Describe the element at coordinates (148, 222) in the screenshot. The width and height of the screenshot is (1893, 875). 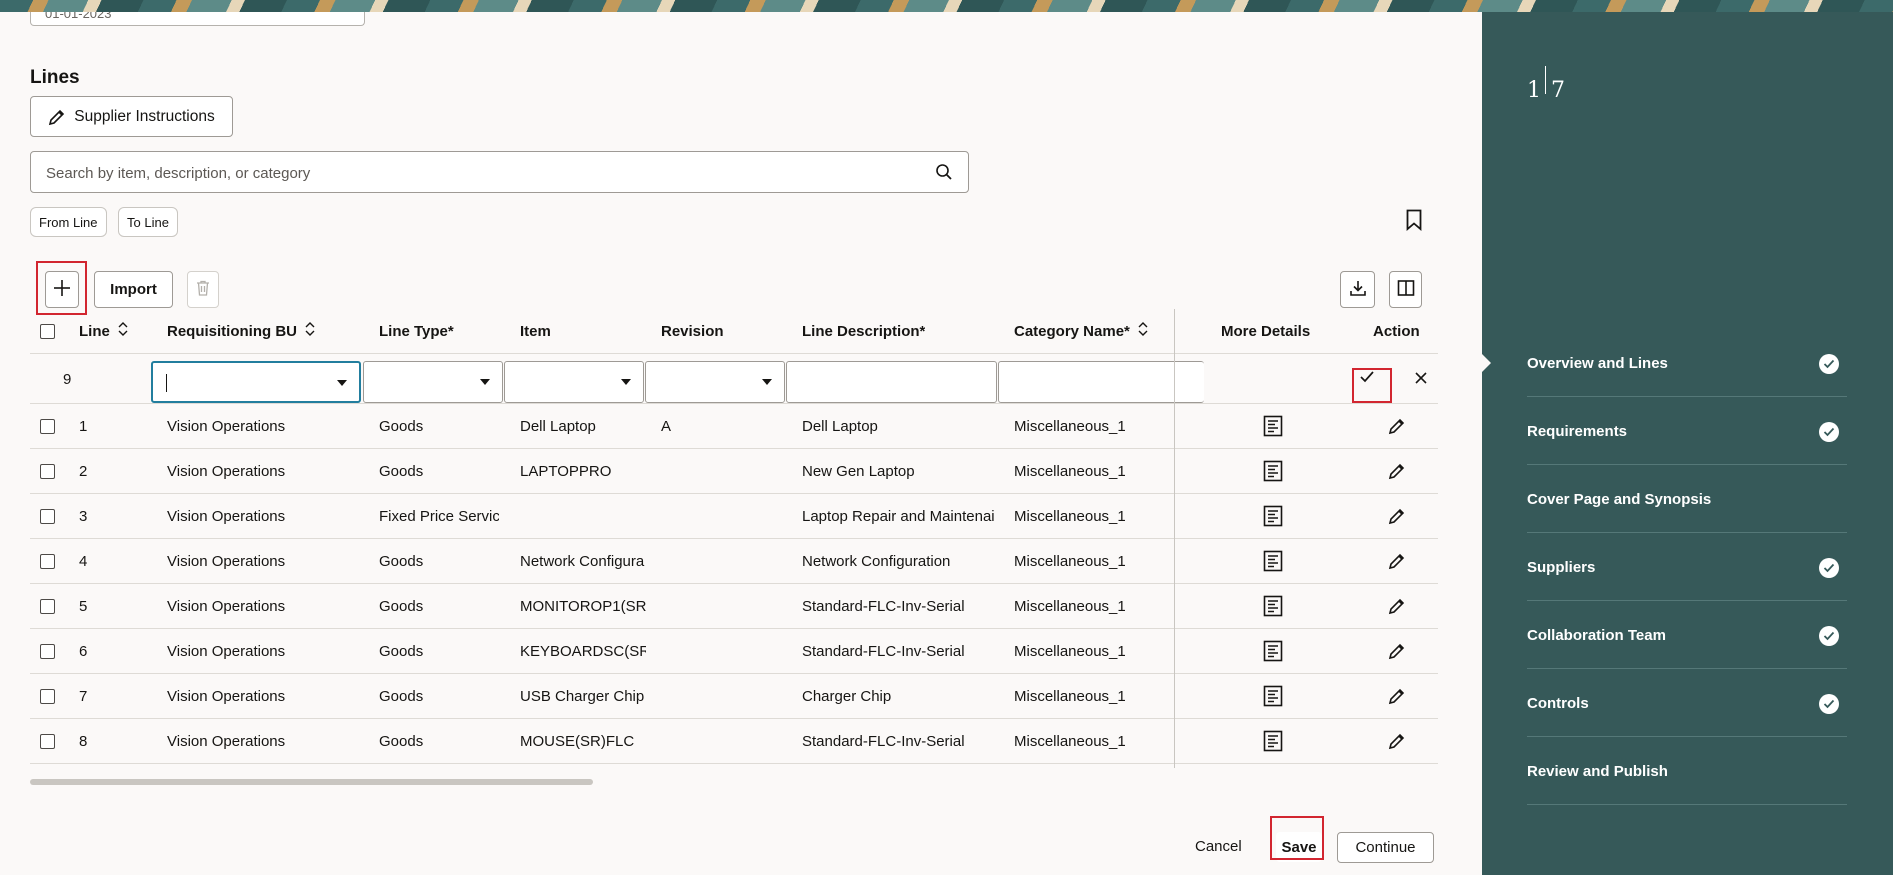
I see `to-line-filter: To Line` at that location.